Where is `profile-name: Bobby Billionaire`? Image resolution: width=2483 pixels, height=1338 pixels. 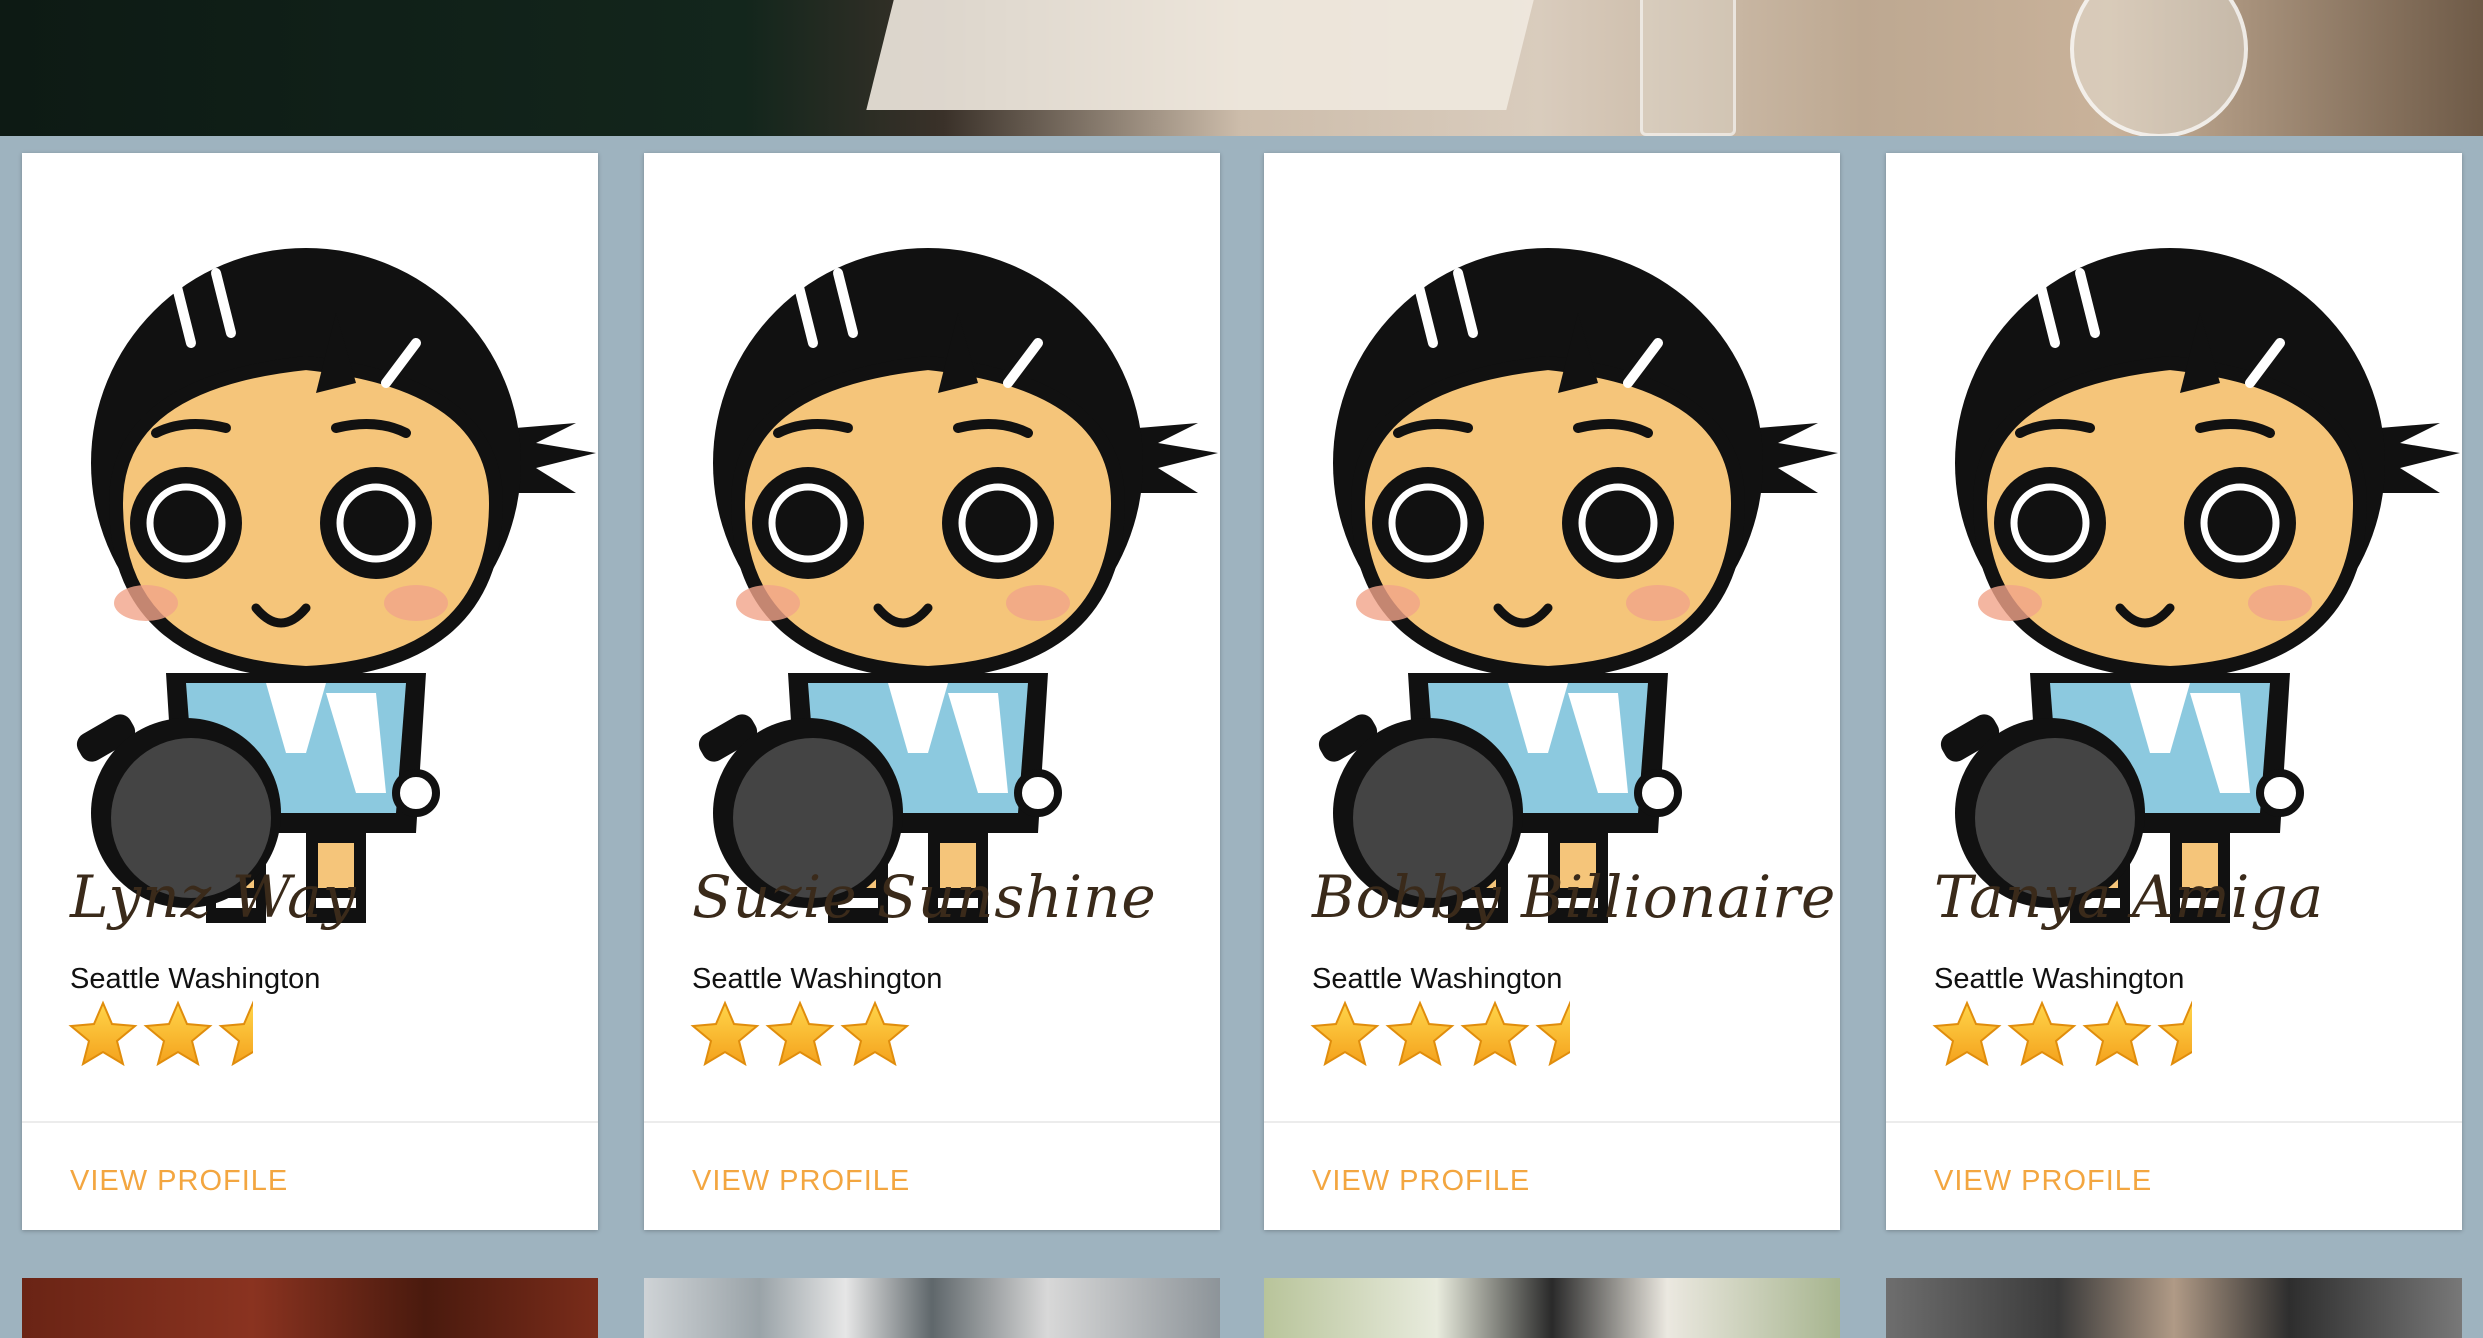
profile-name: Bobby Billionaire is located at coordinates (1574, 897).